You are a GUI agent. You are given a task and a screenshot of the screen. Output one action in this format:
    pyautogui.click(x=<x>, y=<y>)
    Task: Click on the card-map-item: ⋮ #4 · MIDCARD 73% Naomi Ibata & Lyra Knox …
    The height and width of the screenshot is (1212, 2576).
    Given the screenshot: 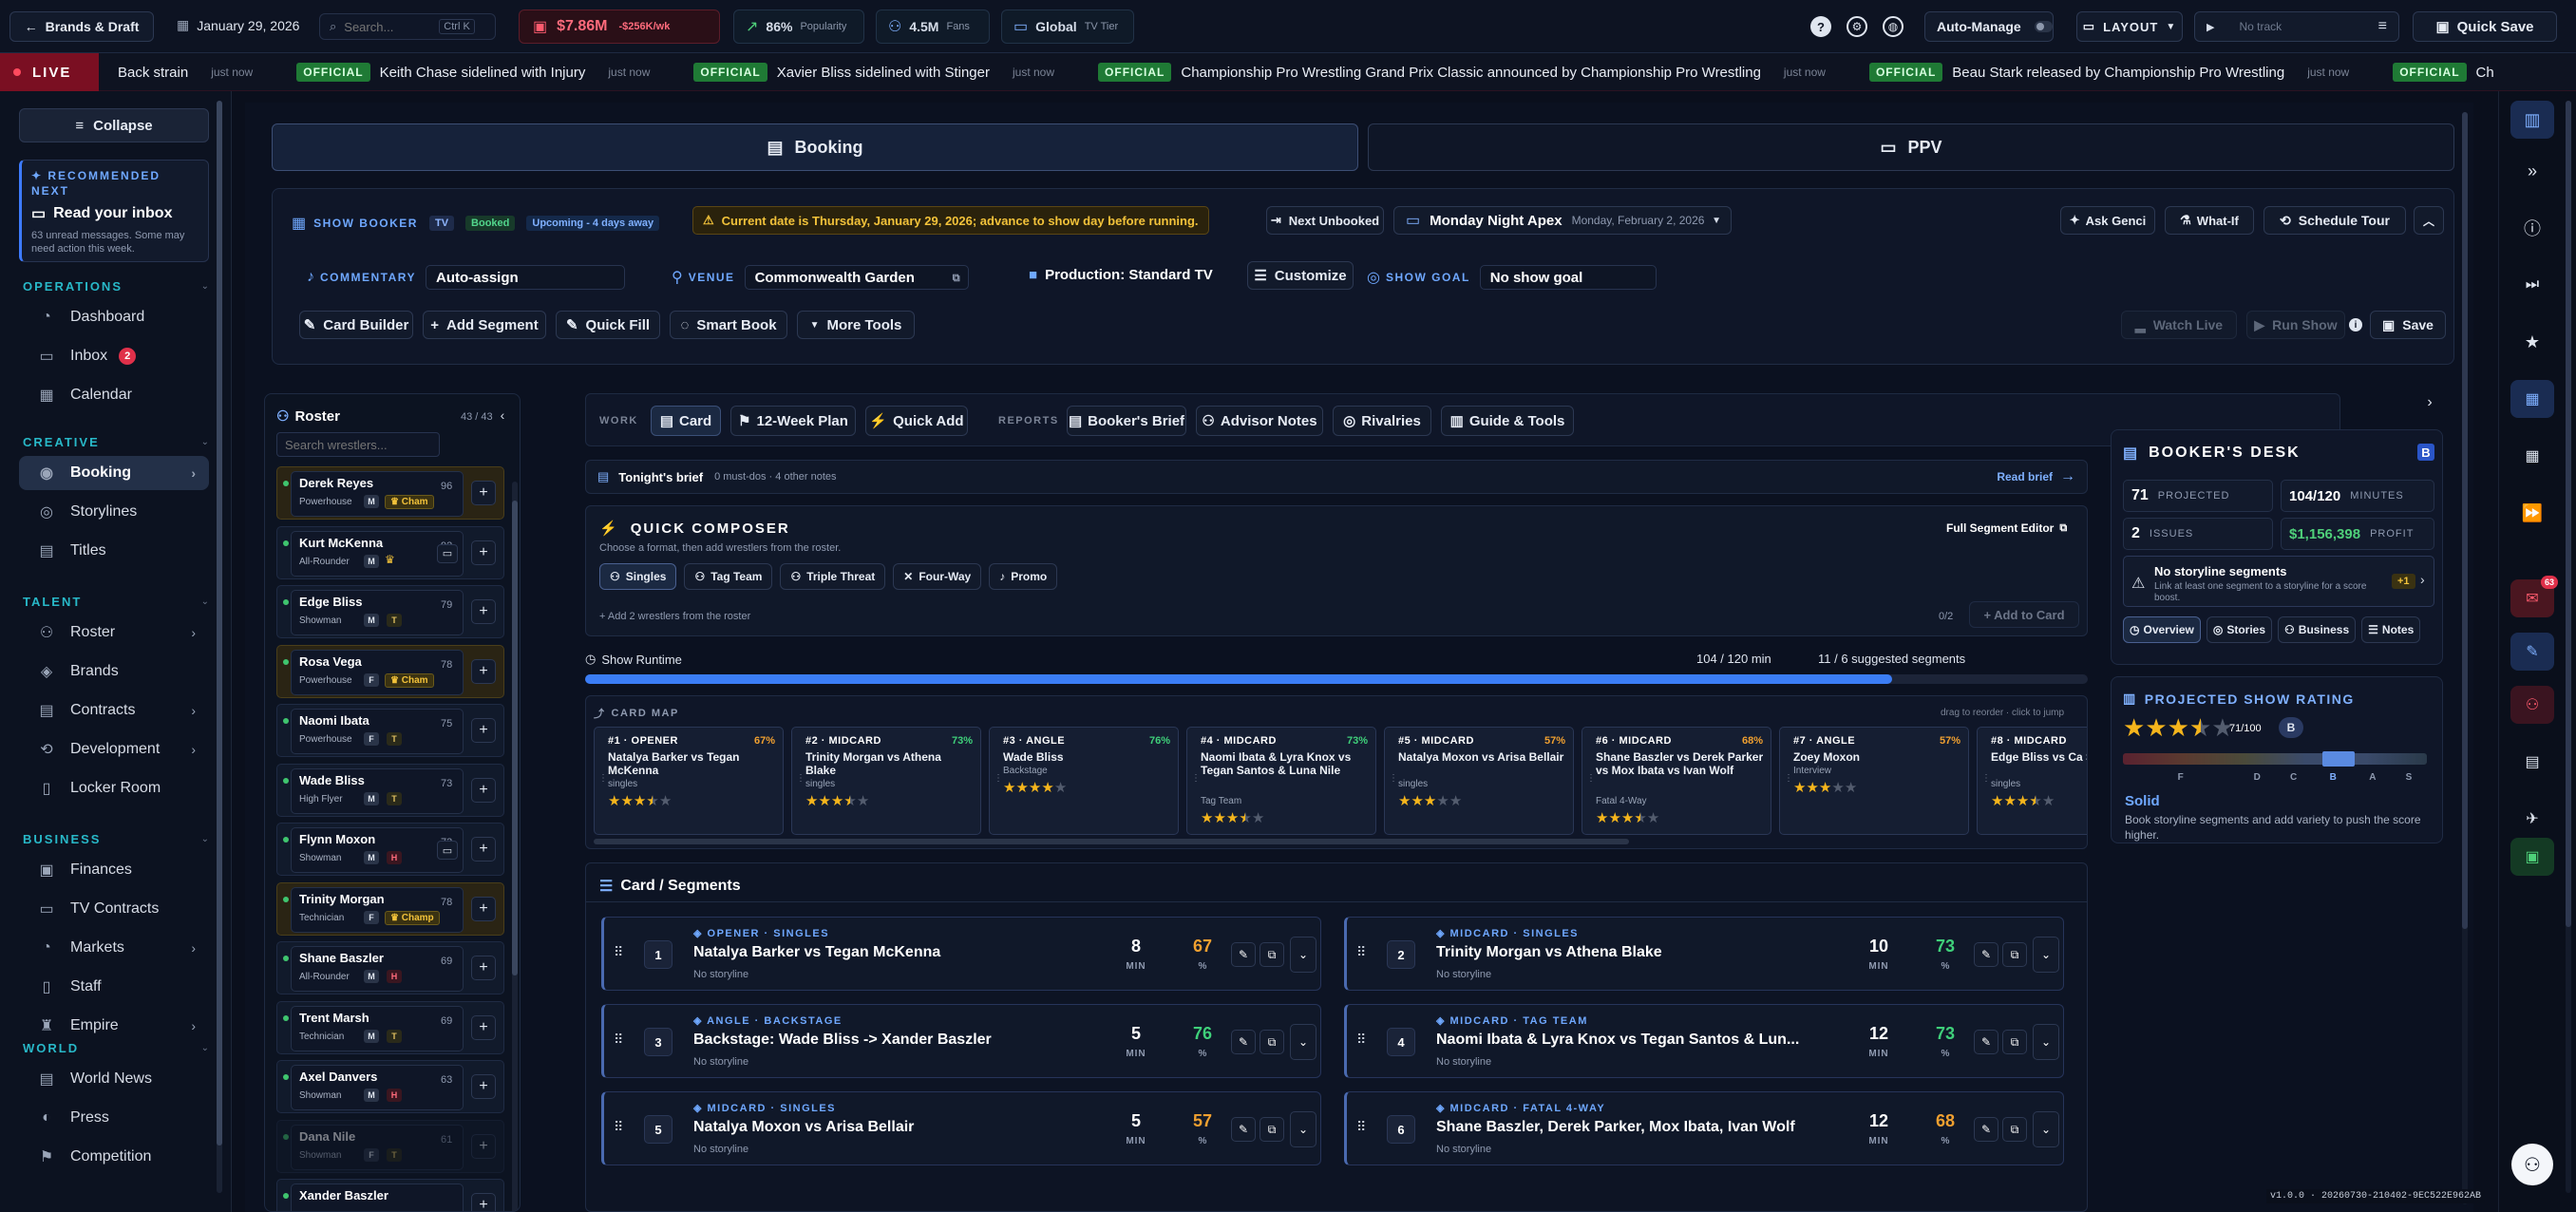 What is the action you would take?
    pyautogui.click(x=1281, y=781)
    